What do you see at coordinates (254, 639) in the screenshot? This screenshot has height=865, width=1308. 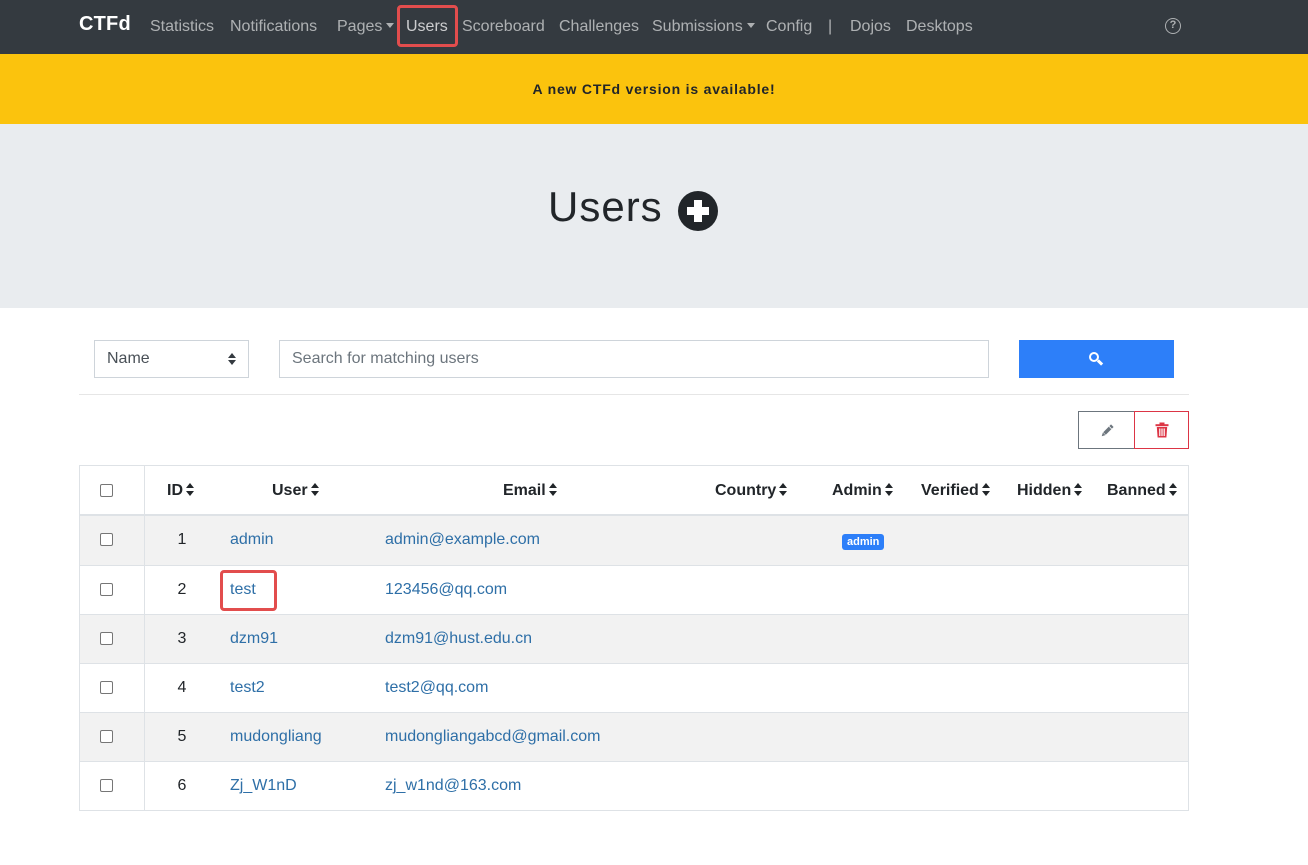 I see `user-name-link: dzm91` at bounding box center [254, 639].